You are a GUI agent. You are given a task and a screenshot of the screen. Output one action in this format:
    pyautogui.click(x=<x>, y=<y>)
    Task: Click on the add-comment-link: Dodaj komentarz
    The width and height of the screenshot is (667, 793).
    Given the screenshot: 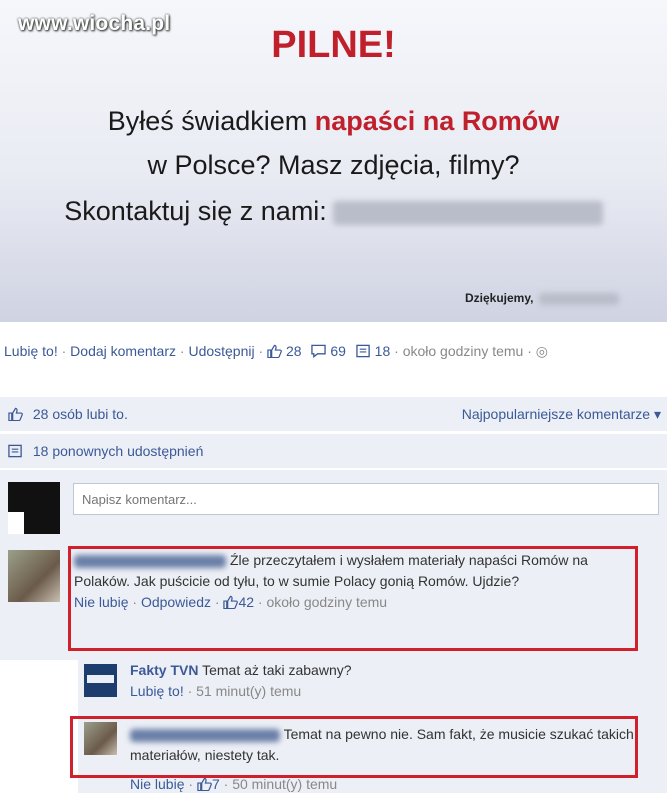 What is the action you would take?
    pyautogui.click(x=123, y=351)
    